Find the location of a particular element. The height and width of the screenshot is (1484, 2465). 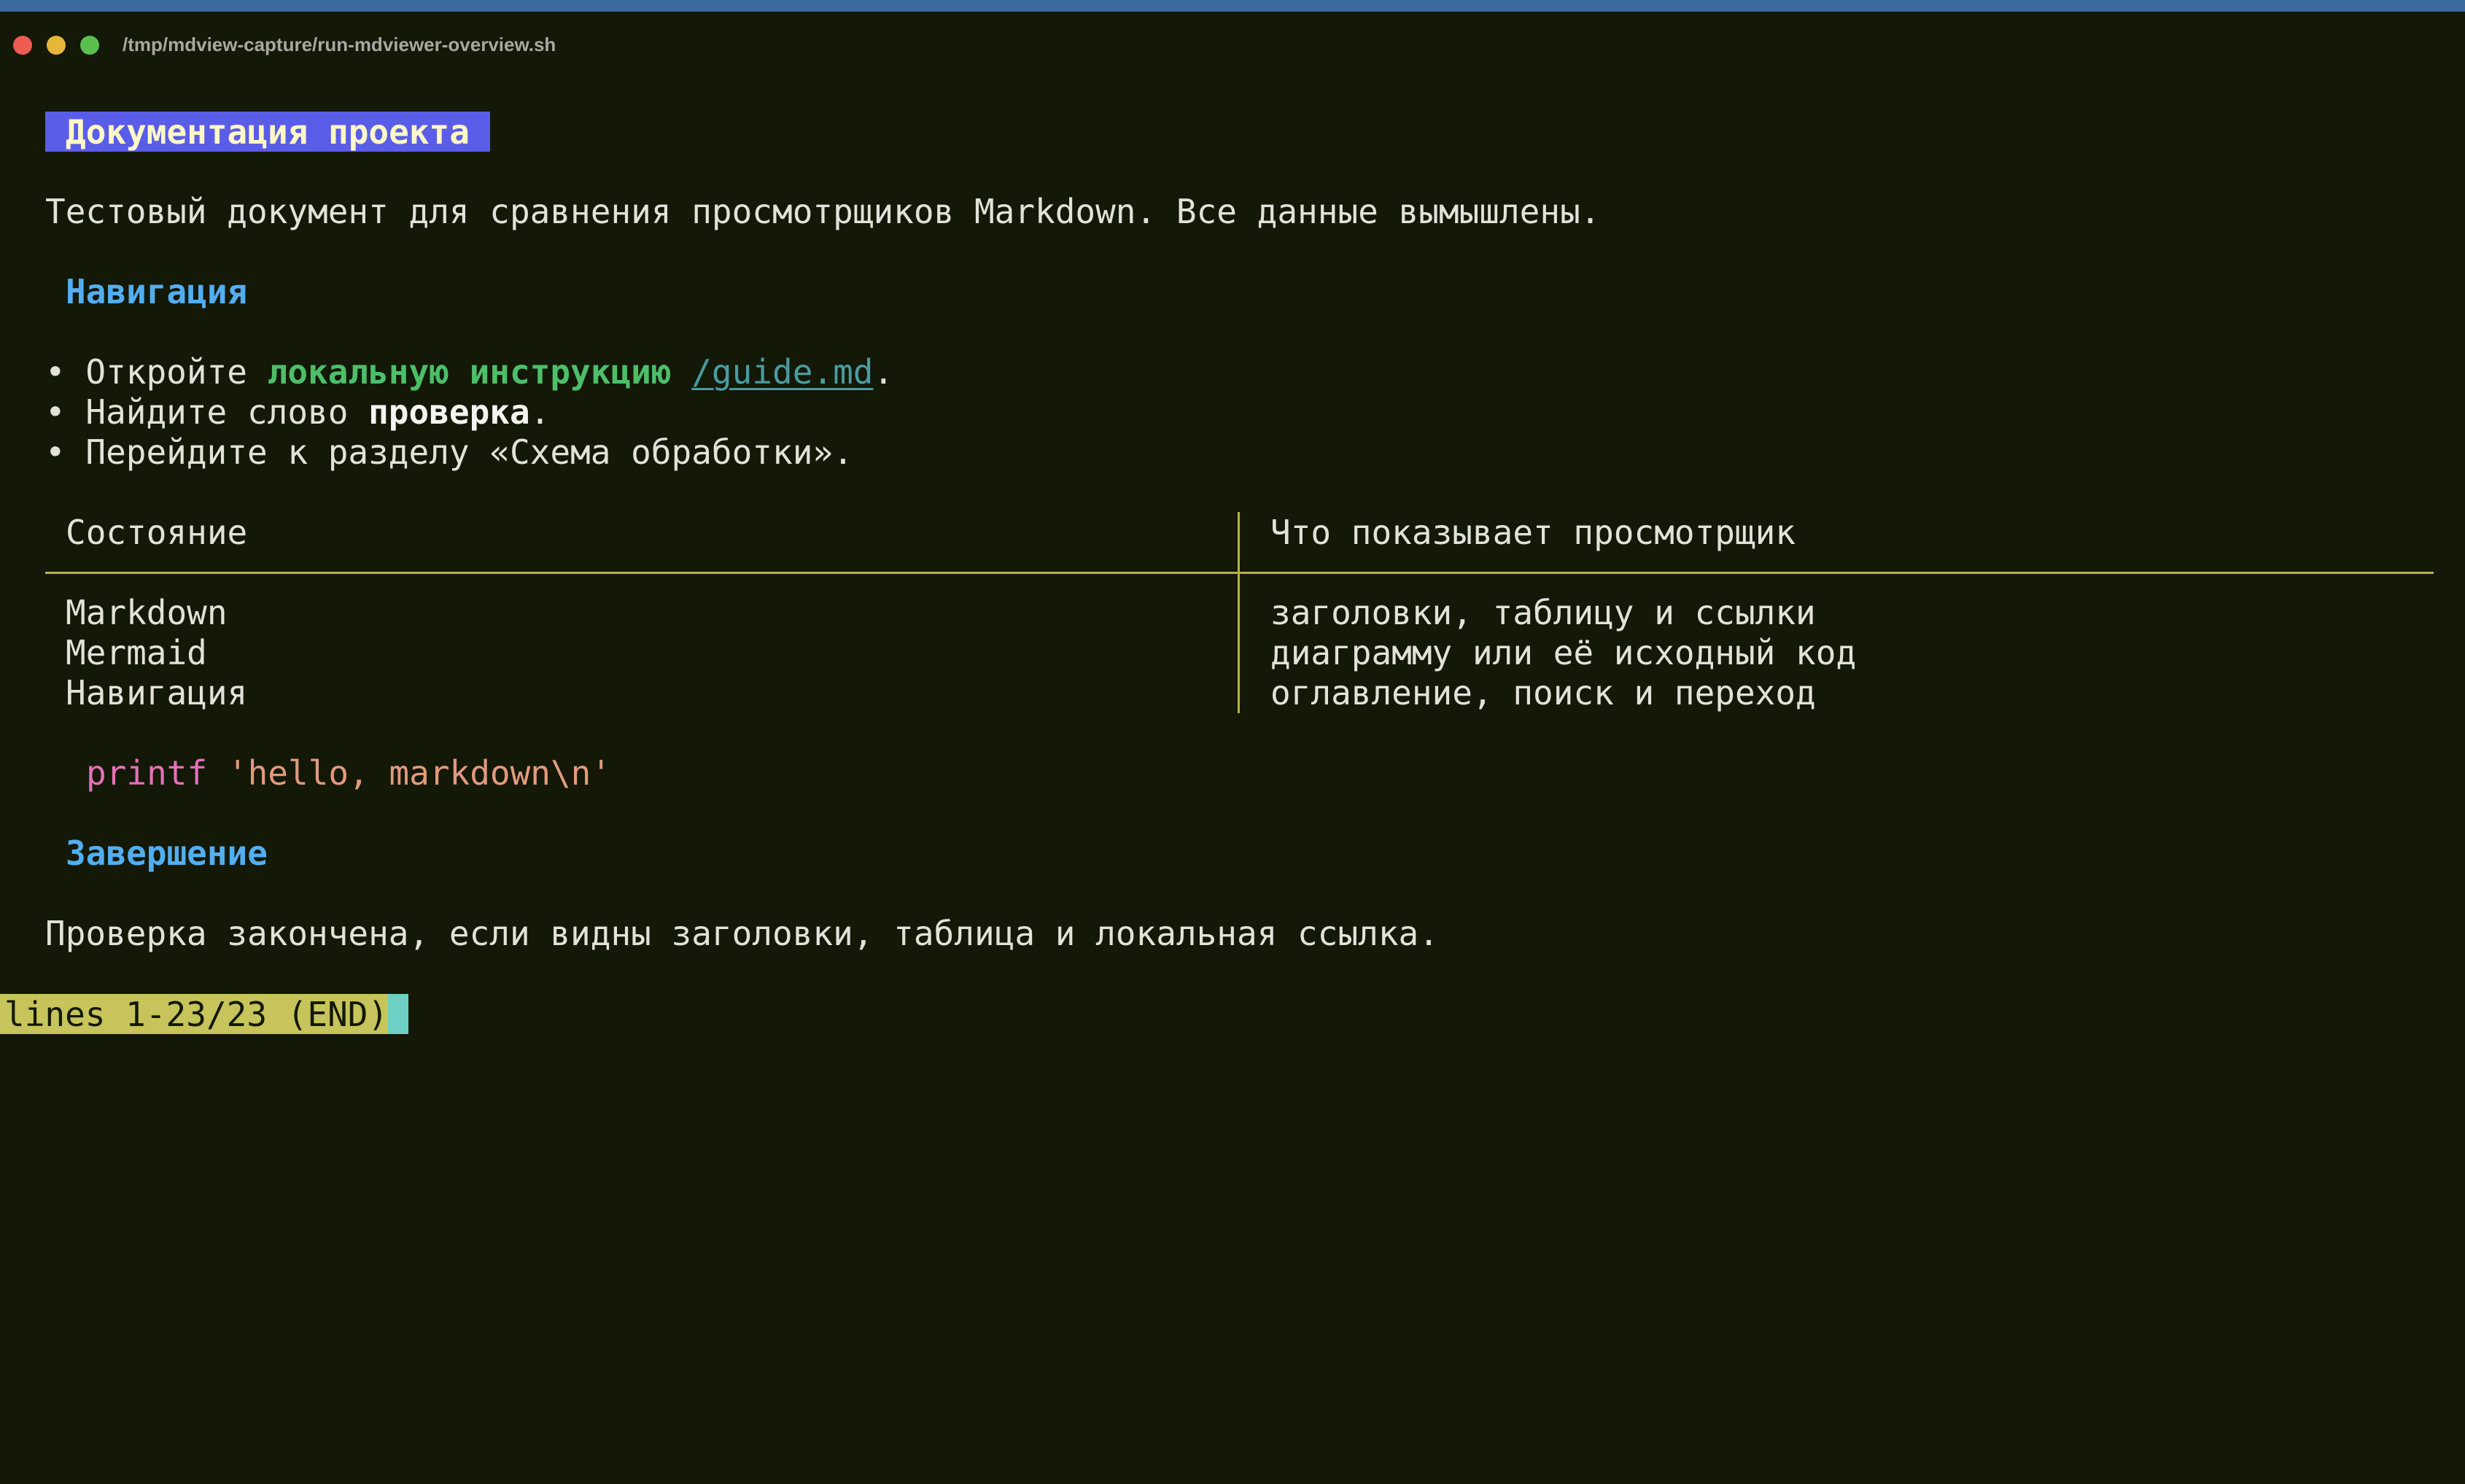

table-header-viewer-shows: Что показывает просмотрщик is located at coordinates (1533, 532).